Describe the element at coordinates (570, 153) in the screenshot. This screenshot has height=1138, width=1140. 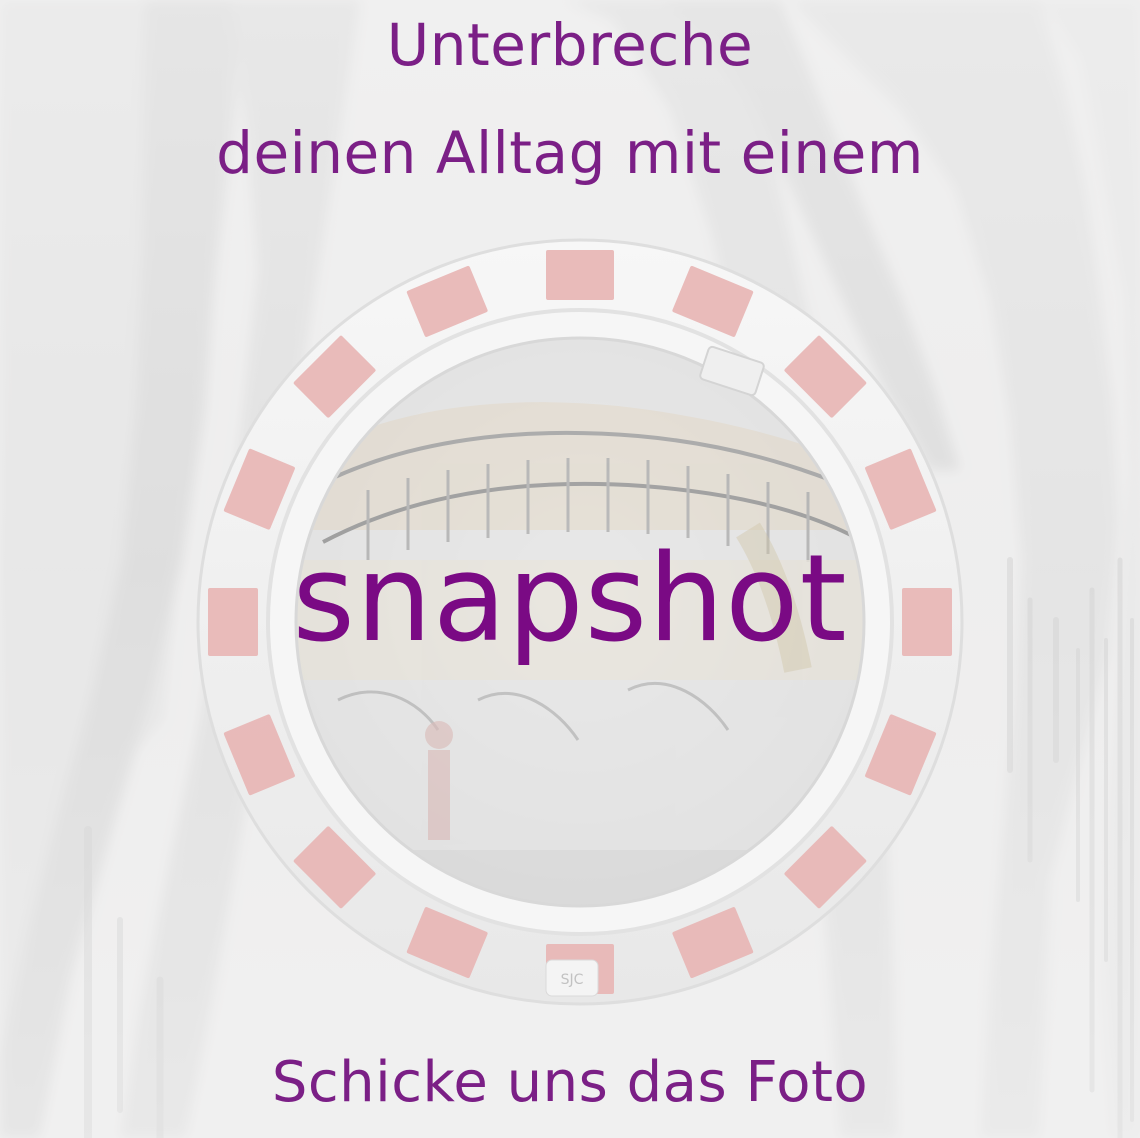
I see `headline-line-2: deinen Alltag mit einem` at that location.